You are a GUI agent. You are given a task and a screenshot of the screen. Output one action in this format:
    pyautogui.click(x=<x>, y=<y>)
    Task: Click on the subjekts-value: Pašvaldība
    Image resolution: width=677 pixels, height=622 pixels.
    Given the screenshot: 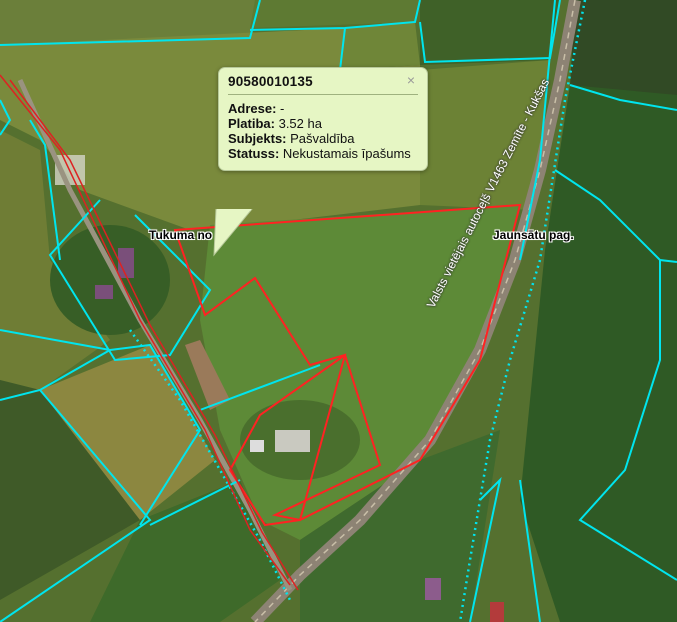 What is the action you would take?
    pyautogui.click(x=322, y=138)
    